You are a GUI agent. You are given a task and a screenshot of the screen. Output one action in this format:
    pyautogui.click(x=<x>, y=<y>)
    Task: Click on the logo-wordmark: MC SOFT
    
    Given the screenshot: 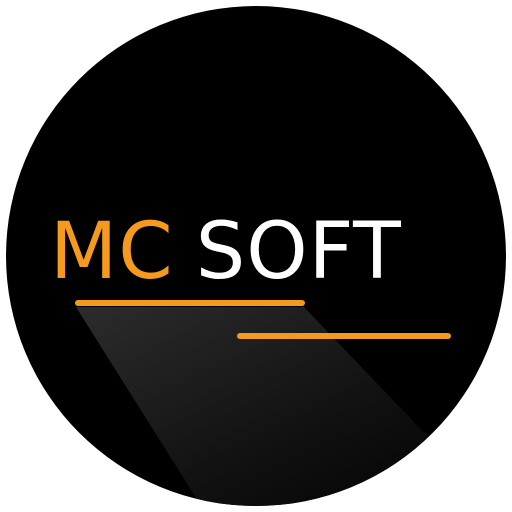 What is the action you would take?
    pyautogui.click(x=226, y=252)
    